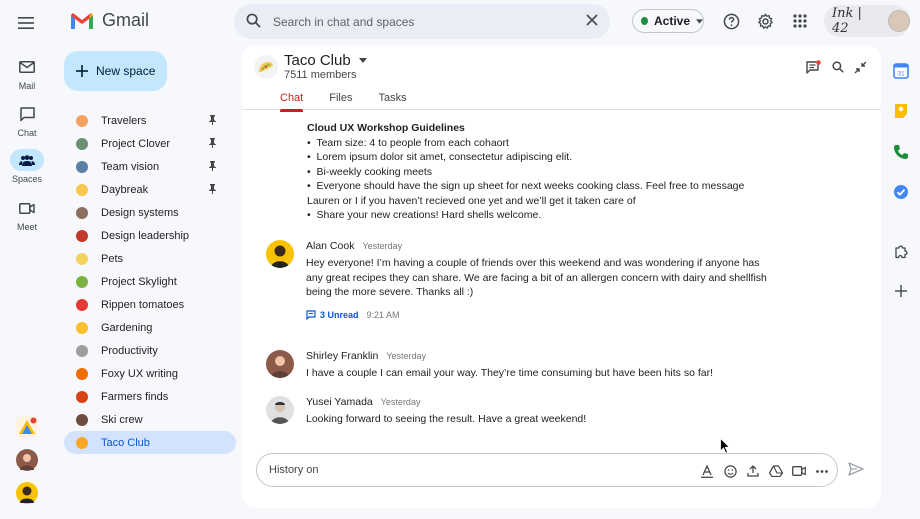  Describe the element at coordinates (150, 212) in the screenshot. I see `space-item-design-systems: Design systems` at that location.